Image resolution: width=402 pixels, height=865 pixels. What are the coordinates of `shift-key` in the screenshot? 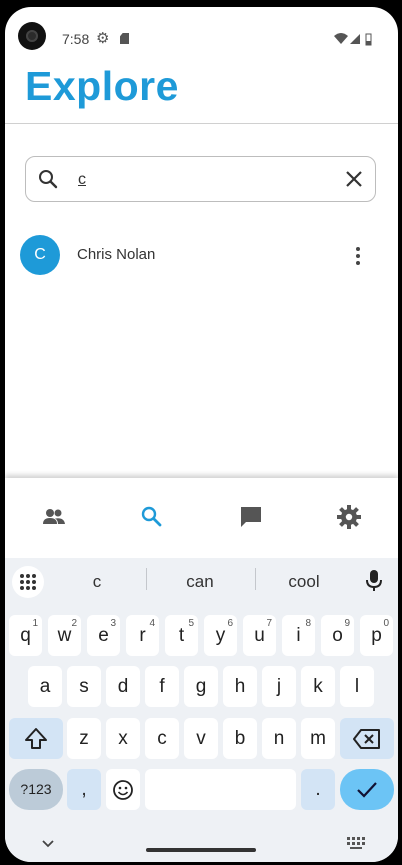 It's located at (36, 738).